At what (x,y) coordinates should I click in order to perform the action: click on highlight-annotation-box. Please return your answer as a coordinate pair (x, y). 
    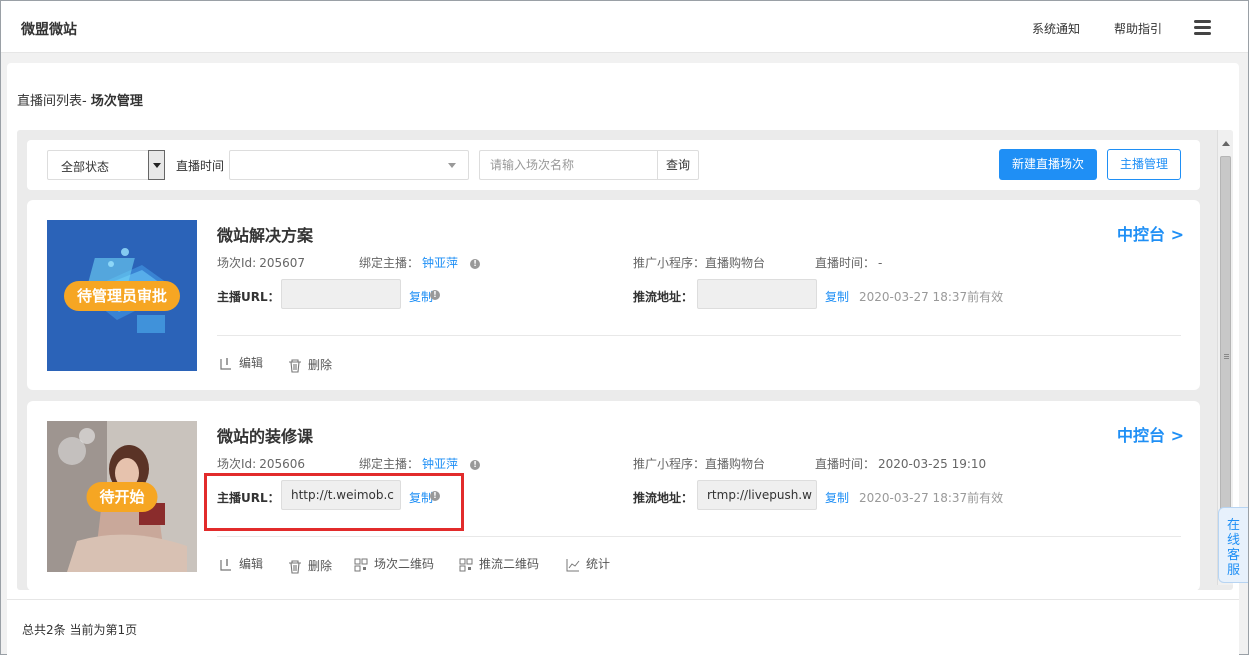
    Looking at the image, I should click on (334, 502).